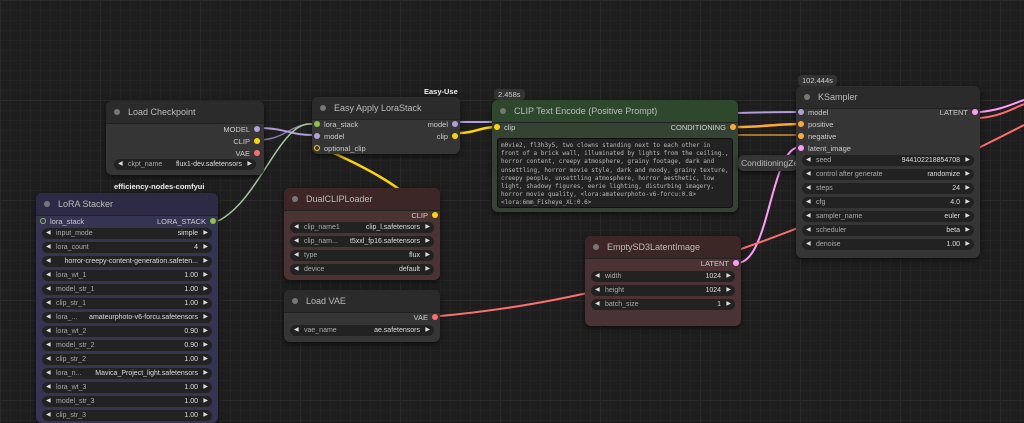  Describe the element at coordinates (186, 221) in the screenshot. I see `output-lora-stack: LORA_STACK` at that location.